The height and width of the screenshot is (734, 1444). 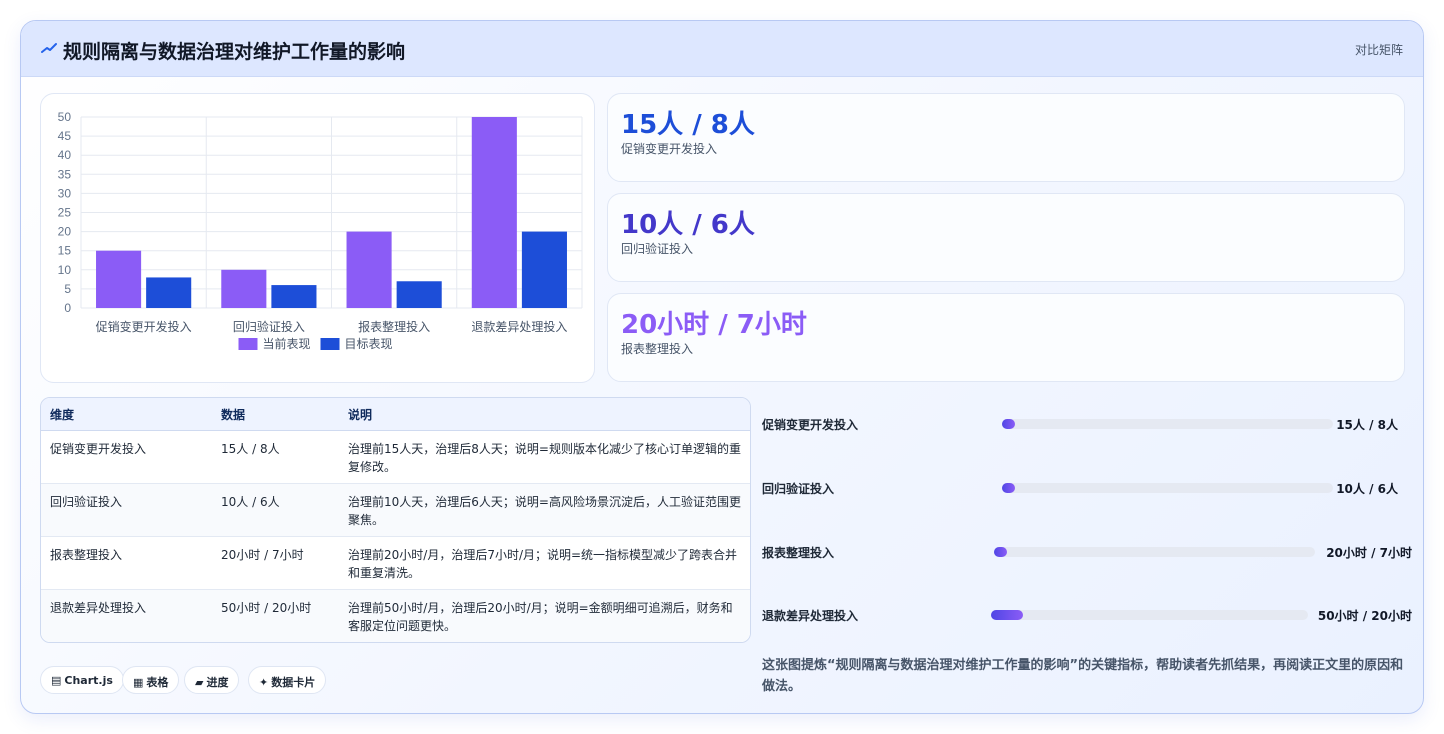 What do you see at coordinates (669, 149) in the screenshot?
I see `stat-label: 促销变更开发投入` at bounding box center [669, 149].